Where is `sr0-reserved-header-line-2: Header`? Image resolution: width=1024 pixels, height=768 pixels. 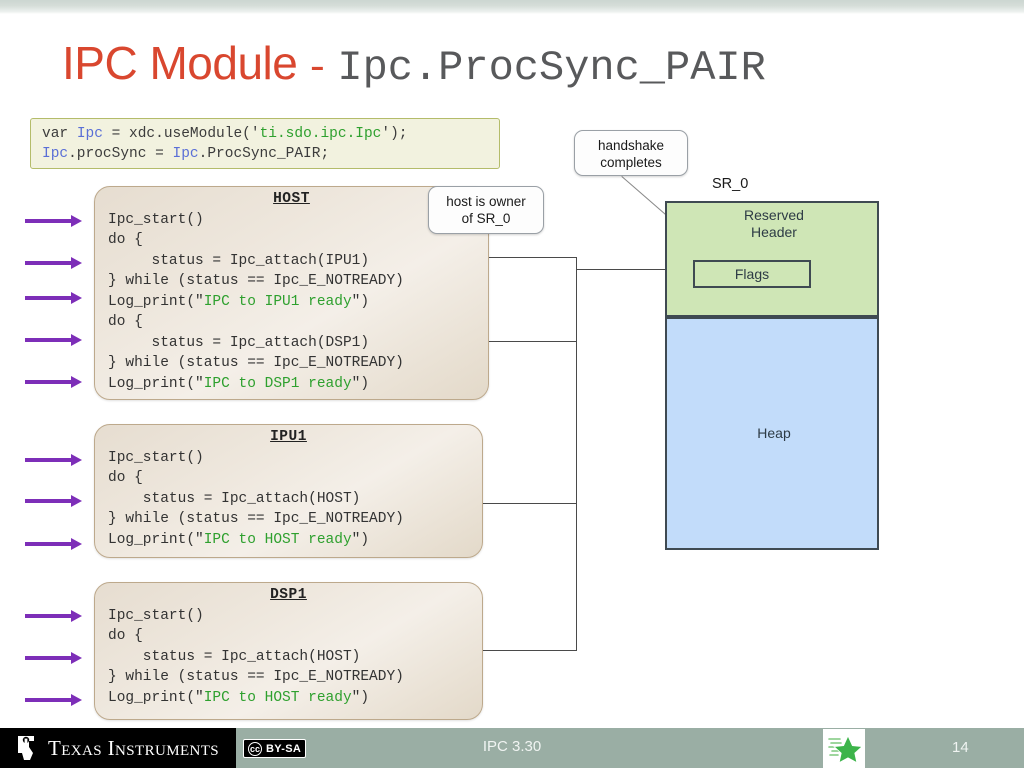
sr0-reserved-header-line-2: Header is located at coordinates (774, 232).